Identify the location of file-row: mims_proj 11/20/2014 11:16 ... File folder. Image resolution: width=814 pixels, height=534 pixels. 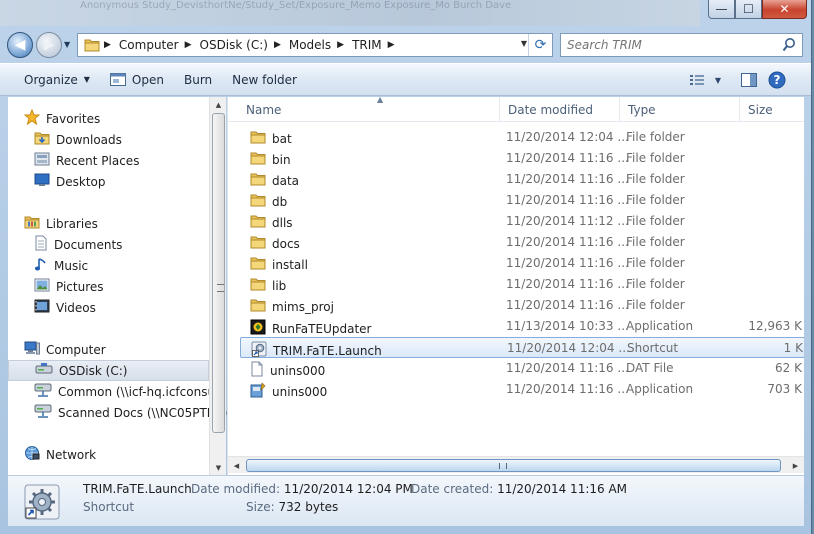
(522, 305).